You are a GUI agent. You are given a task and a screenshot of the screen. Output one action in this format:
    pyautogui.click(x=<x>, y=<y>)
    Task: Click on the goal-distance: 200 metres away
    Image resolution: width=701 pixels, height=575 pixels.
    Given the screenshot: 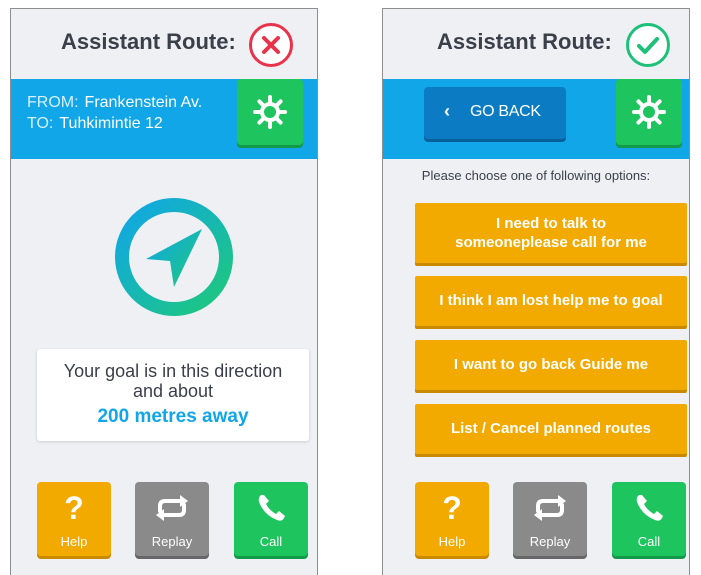 What is the action you would take?
    pyautogui.click(x=173, y=416)
    